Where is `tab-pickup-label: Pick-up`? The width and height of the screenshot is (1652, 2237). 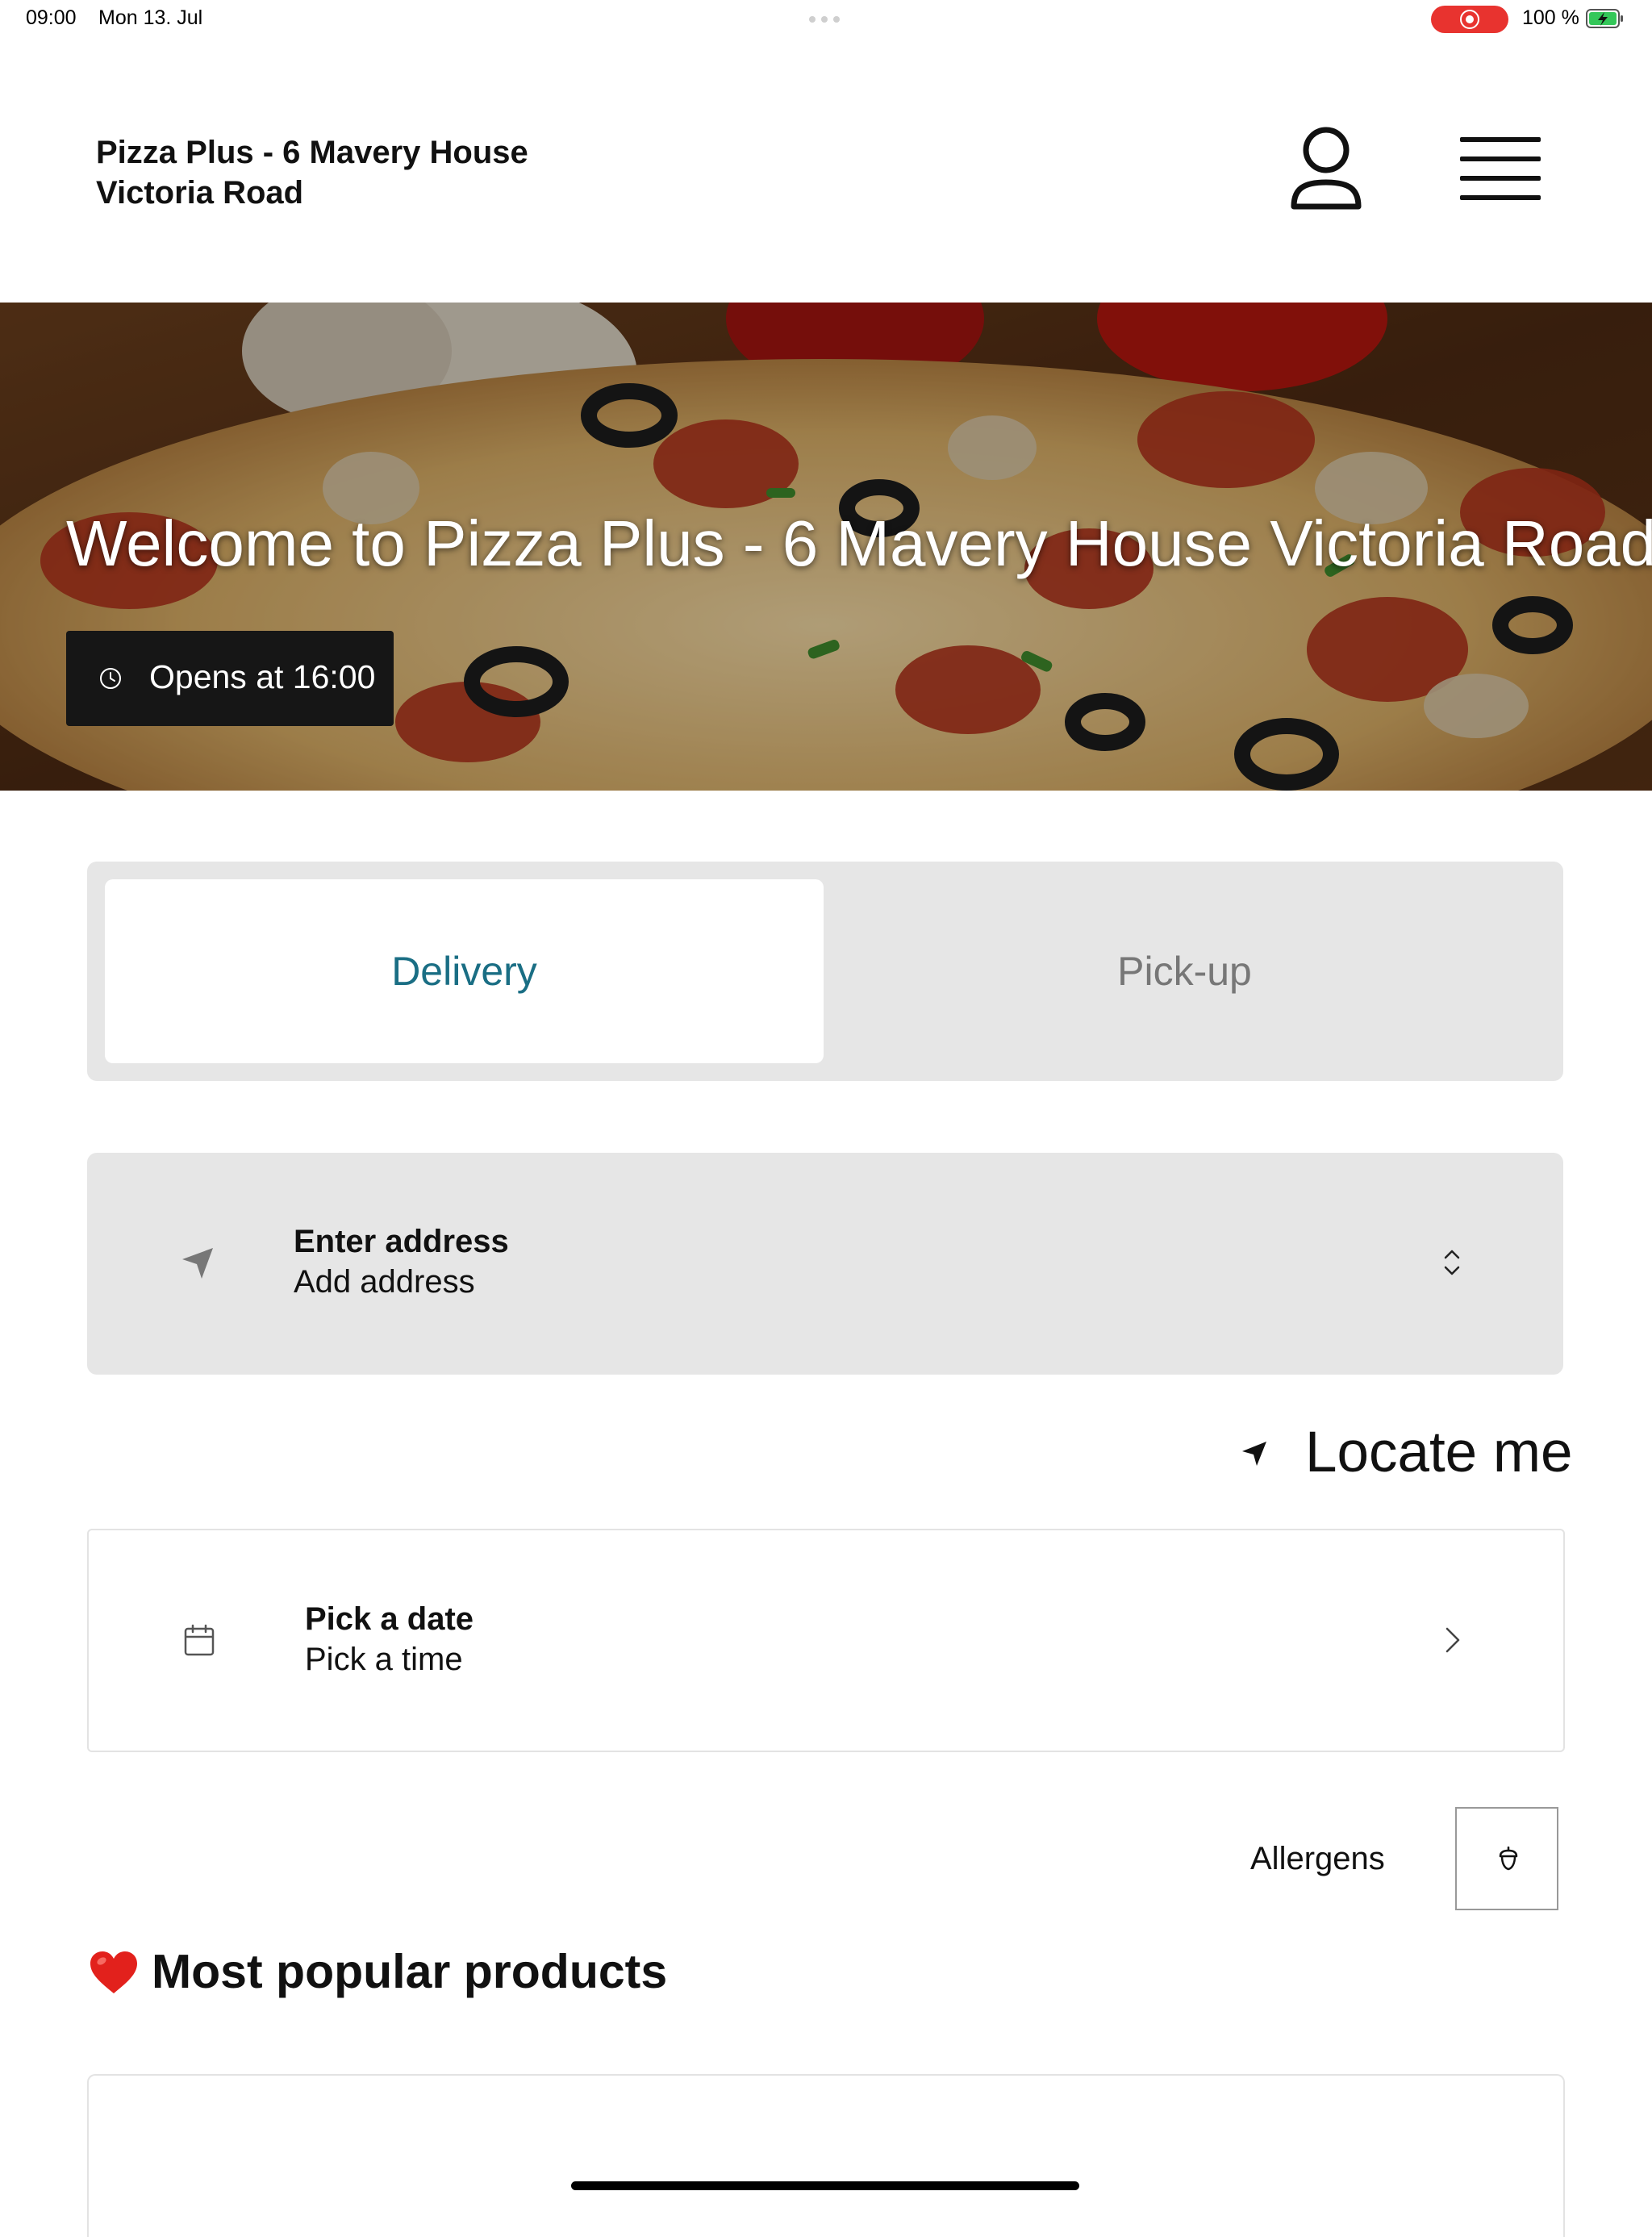
tab-pickup-label: Pick-up is located at coordinates (1185, 971).